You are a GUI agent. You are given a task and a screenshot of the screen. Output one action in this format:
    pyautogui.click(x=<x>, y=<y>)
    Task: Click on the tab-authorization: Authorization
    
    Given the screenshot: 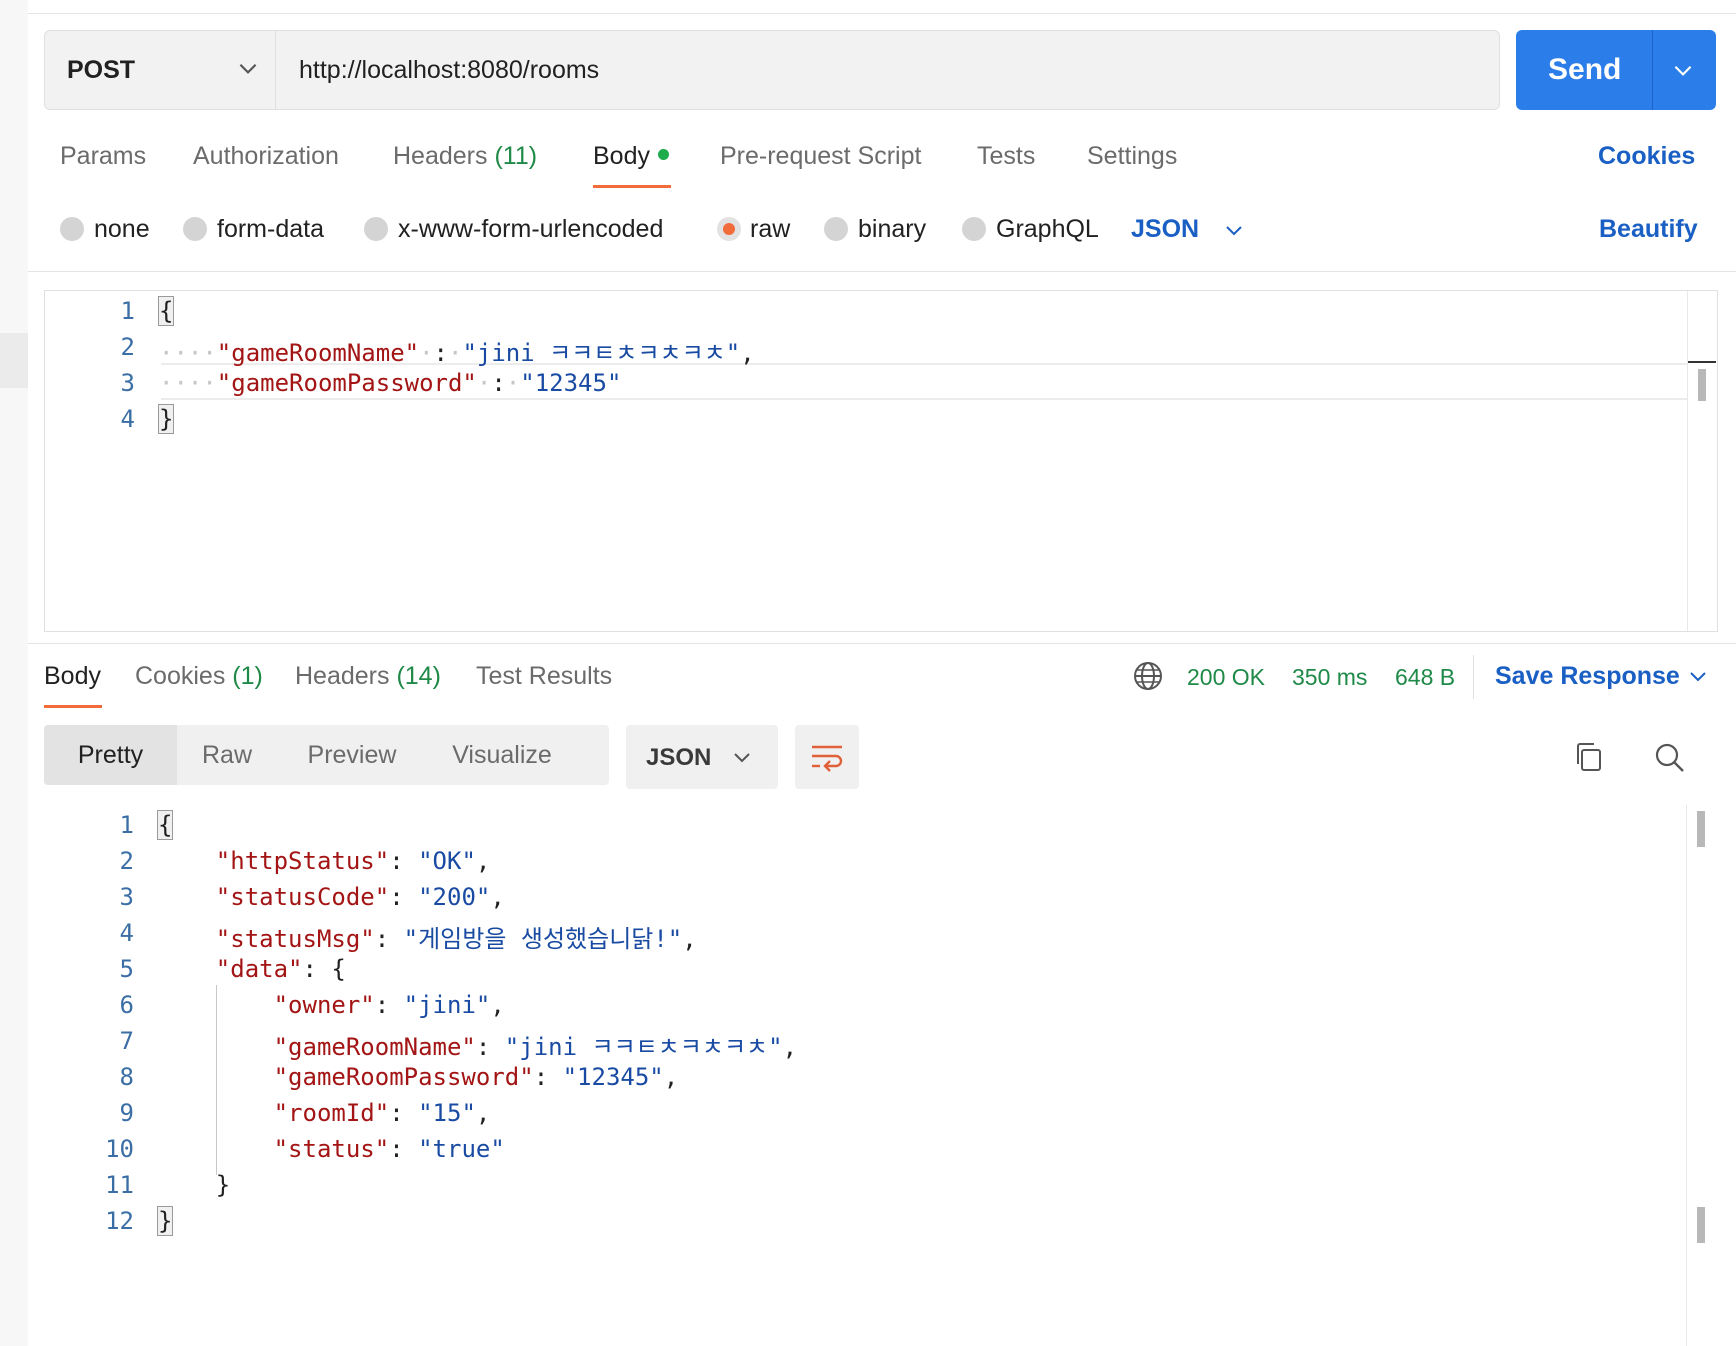 What is the action you would take?
    pyautogui.click(x=266, y=156)
    